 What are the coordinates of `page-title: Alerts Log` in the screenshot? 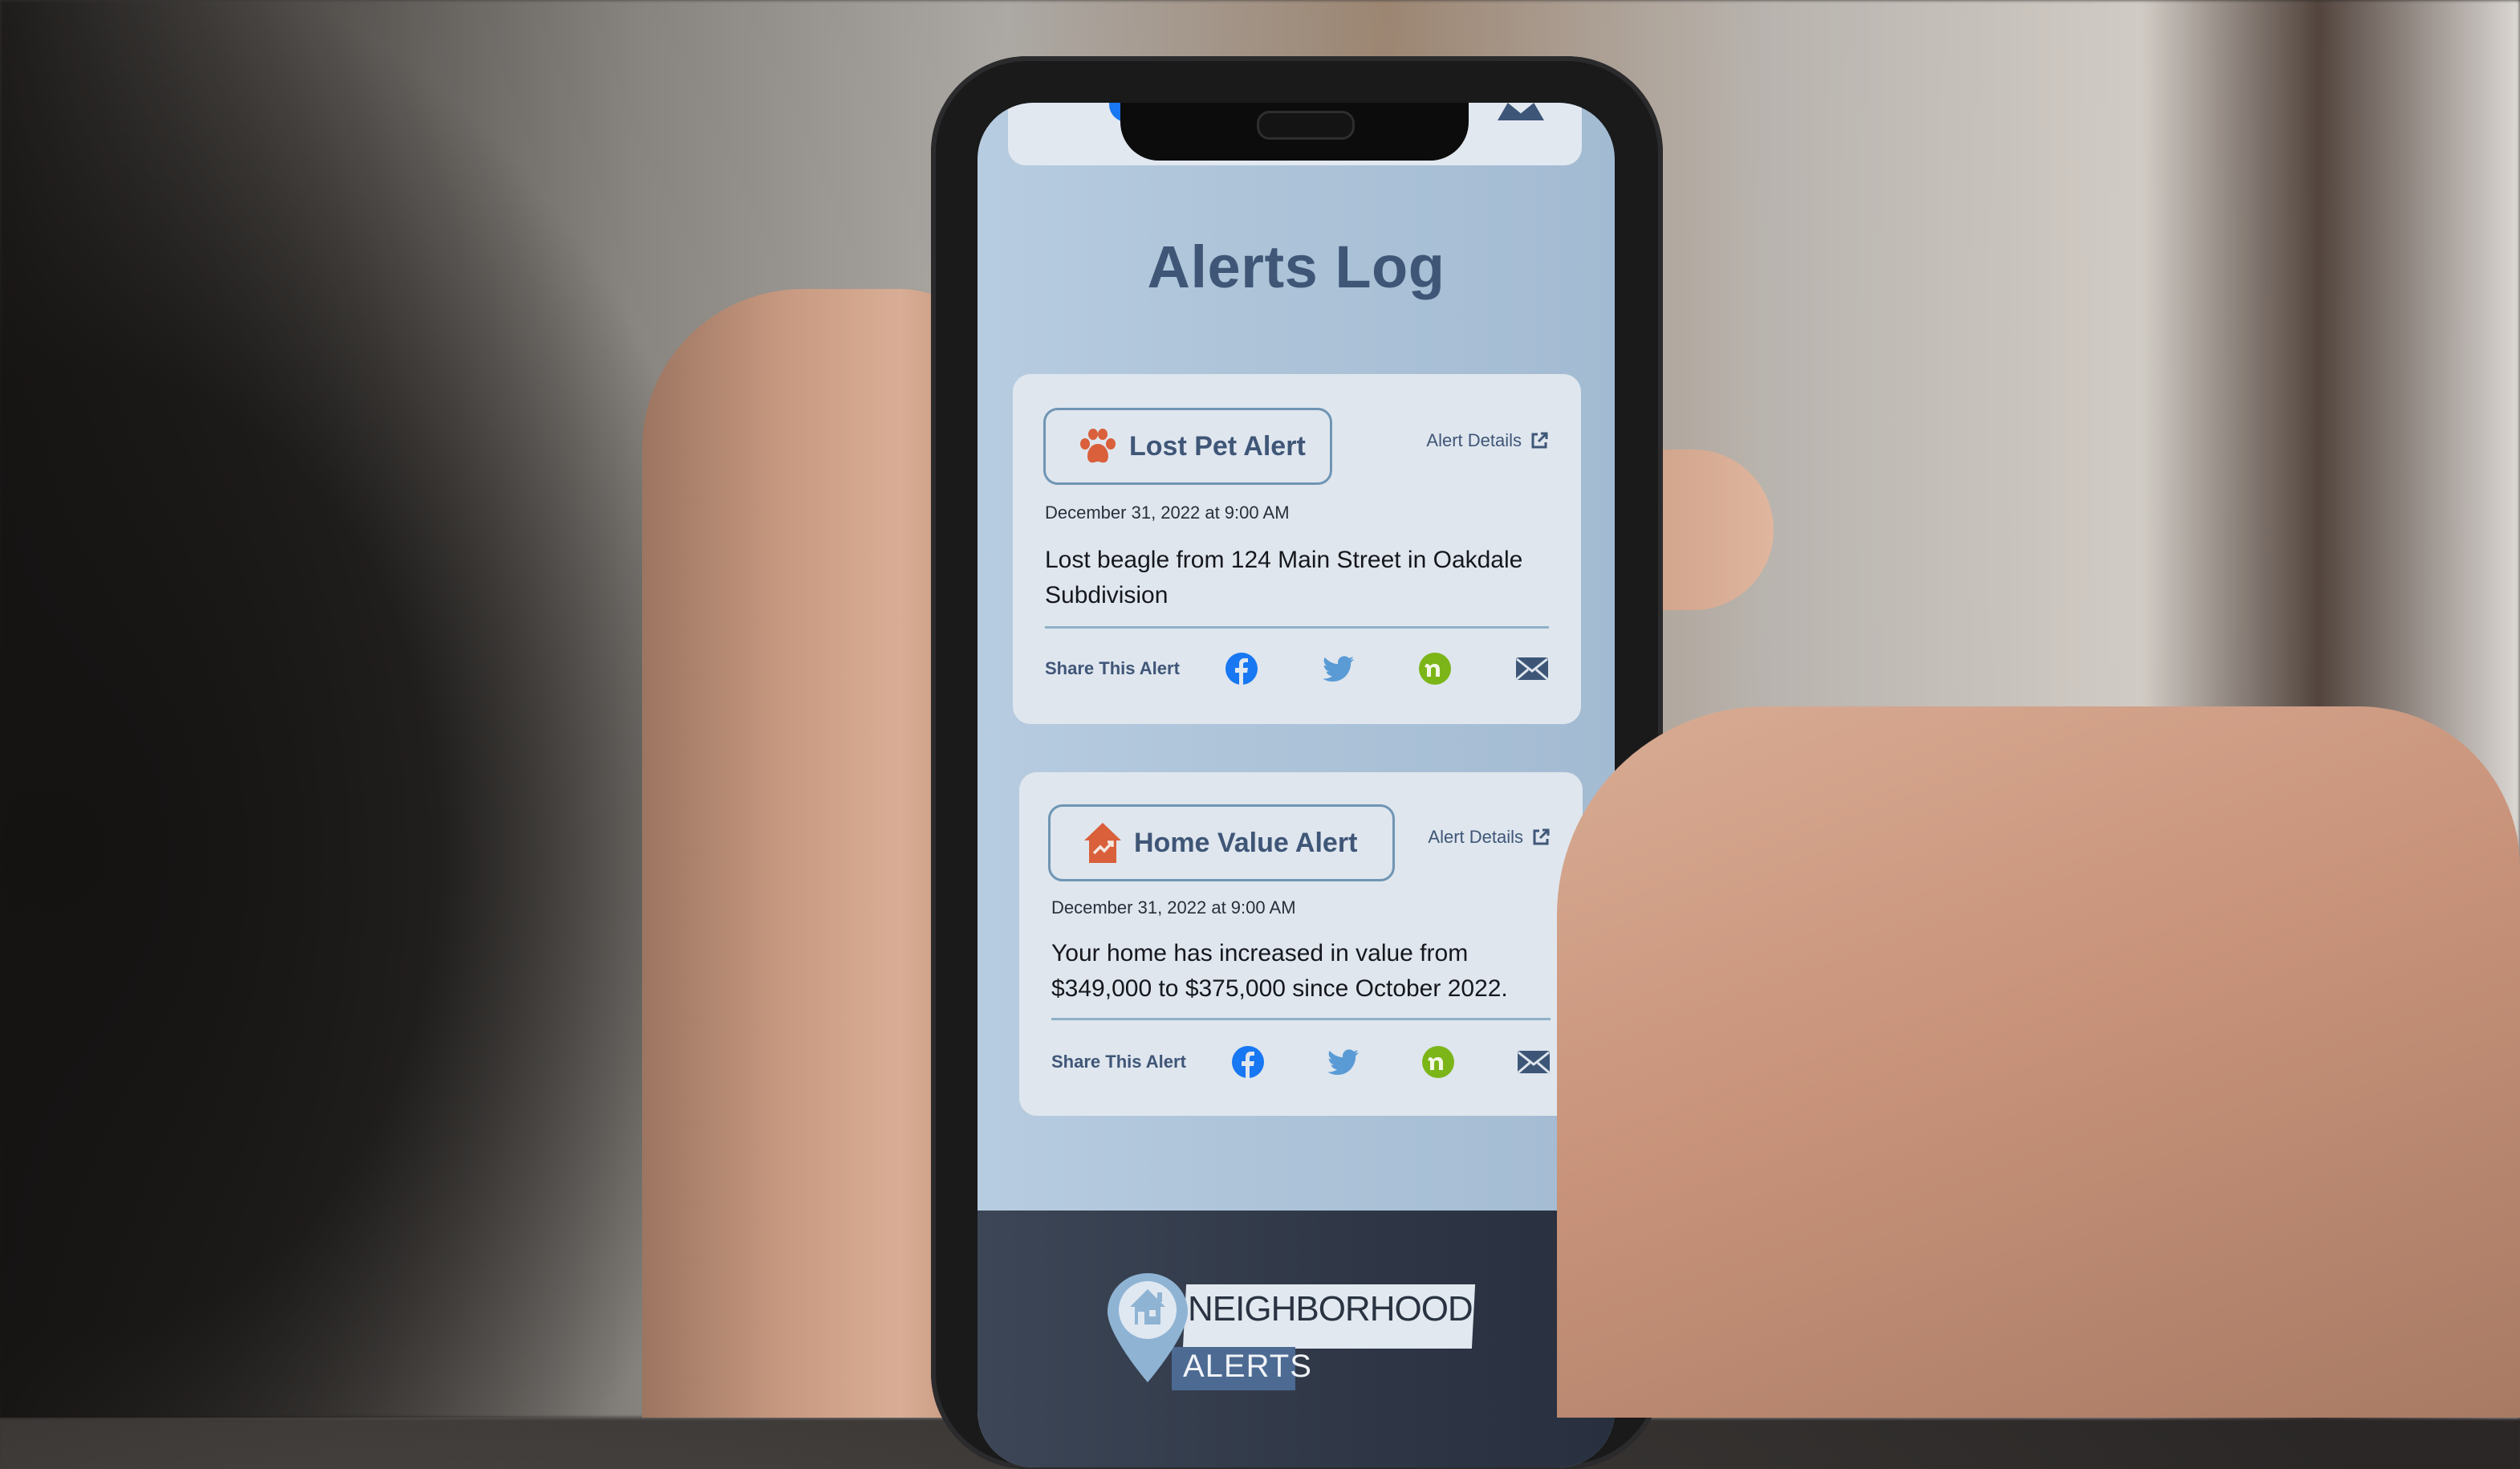 It's located at (1296, 267).